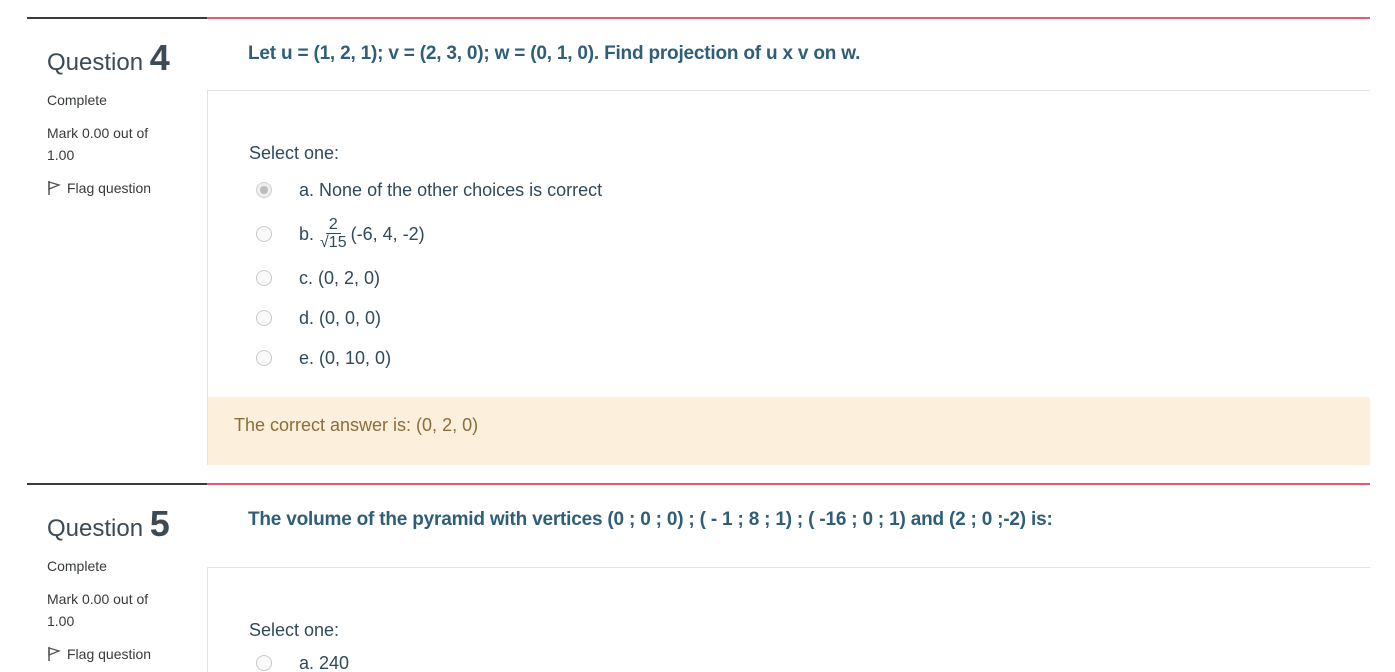 The height and width of the screenshot is (672, 1395). I want to click on correct-answer-feedback: The correct answer is: (0, 2, 0), so click(788, 431).